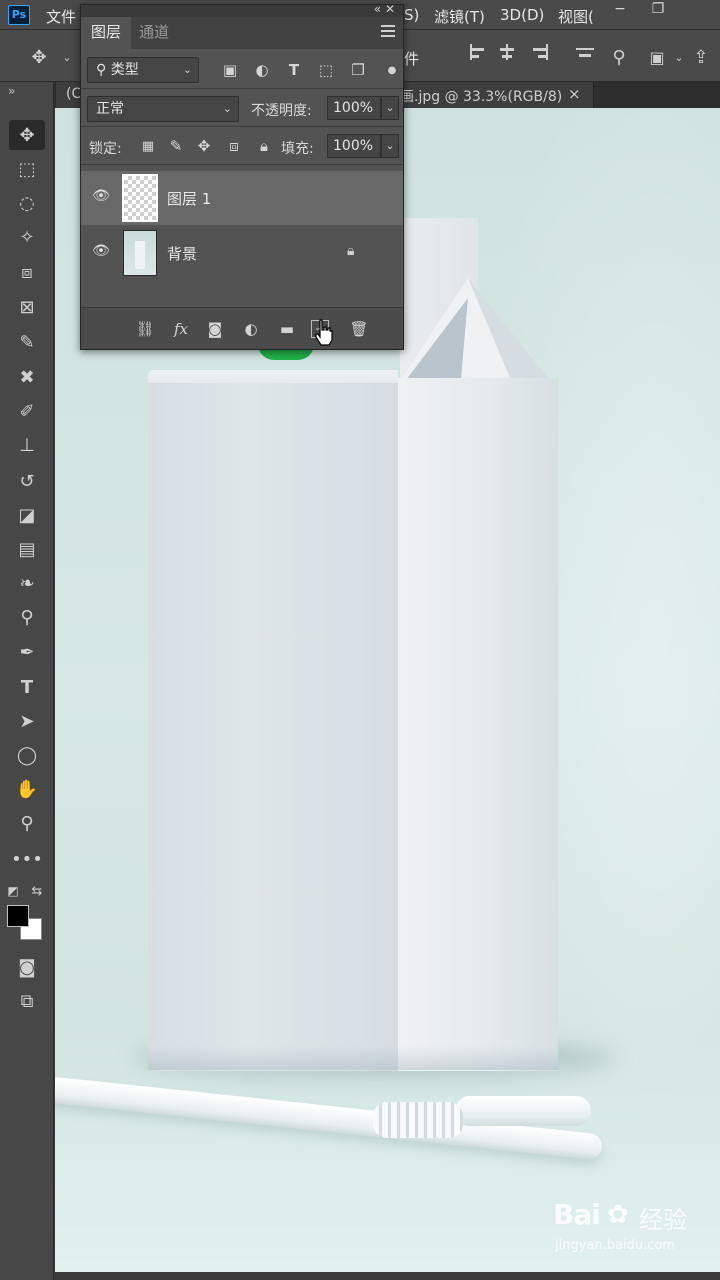 The image size is (720, 1280). What do you see at coordinates (27, 411) in the screenshot?
I see `brush-tool-icon: ✐` at bounding box center [27, 411].